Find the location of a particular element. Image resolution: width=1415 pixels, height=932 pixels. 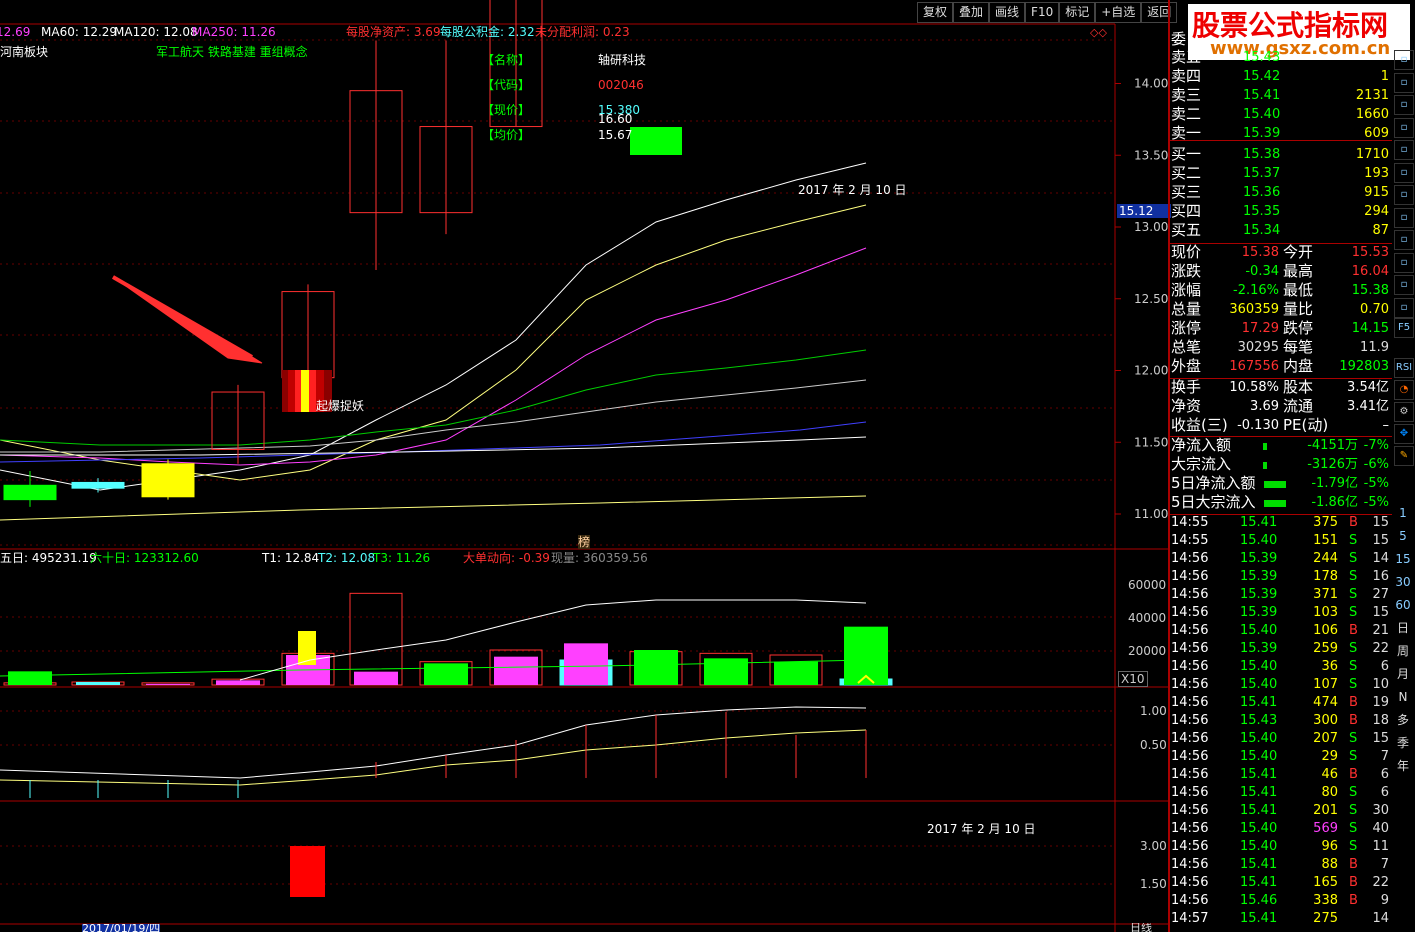

tick-volume: 259 is located at coordinates (1325, 648).